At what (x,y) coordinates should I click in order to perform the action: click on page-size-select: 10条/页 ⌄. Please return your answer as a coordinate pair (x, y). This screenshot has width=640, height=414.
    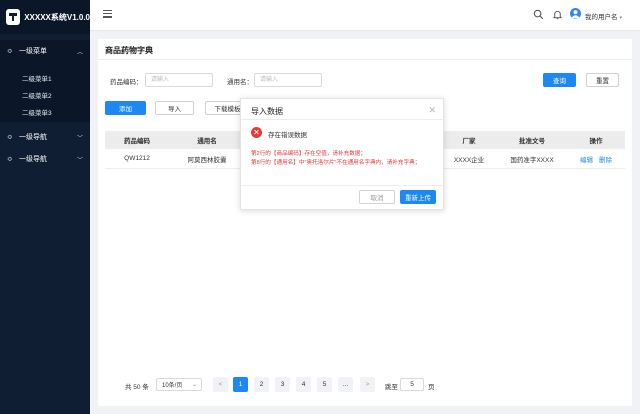
    Looking at the image, I should click on (179, 384).